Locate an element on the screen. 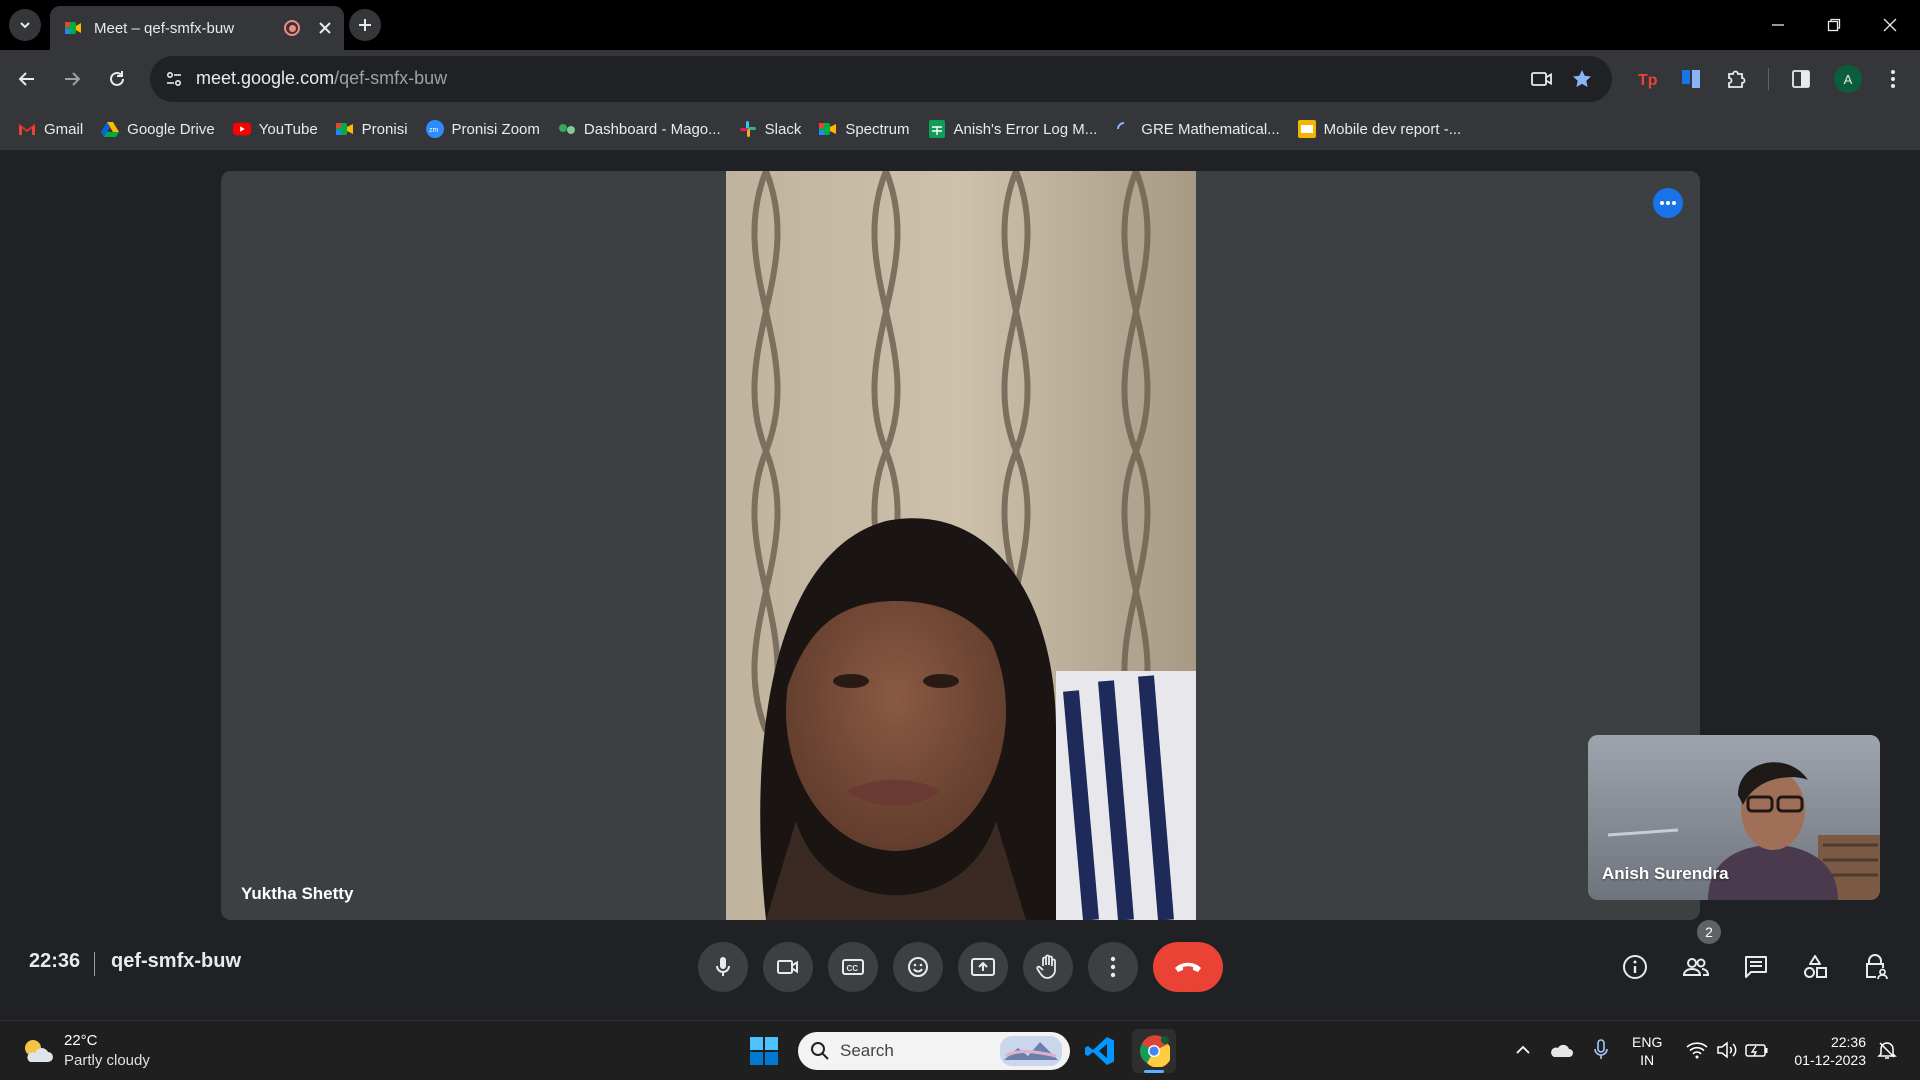  url-text: meet.google.com/qef-smfx-buw is located at coordinates (321, 78).